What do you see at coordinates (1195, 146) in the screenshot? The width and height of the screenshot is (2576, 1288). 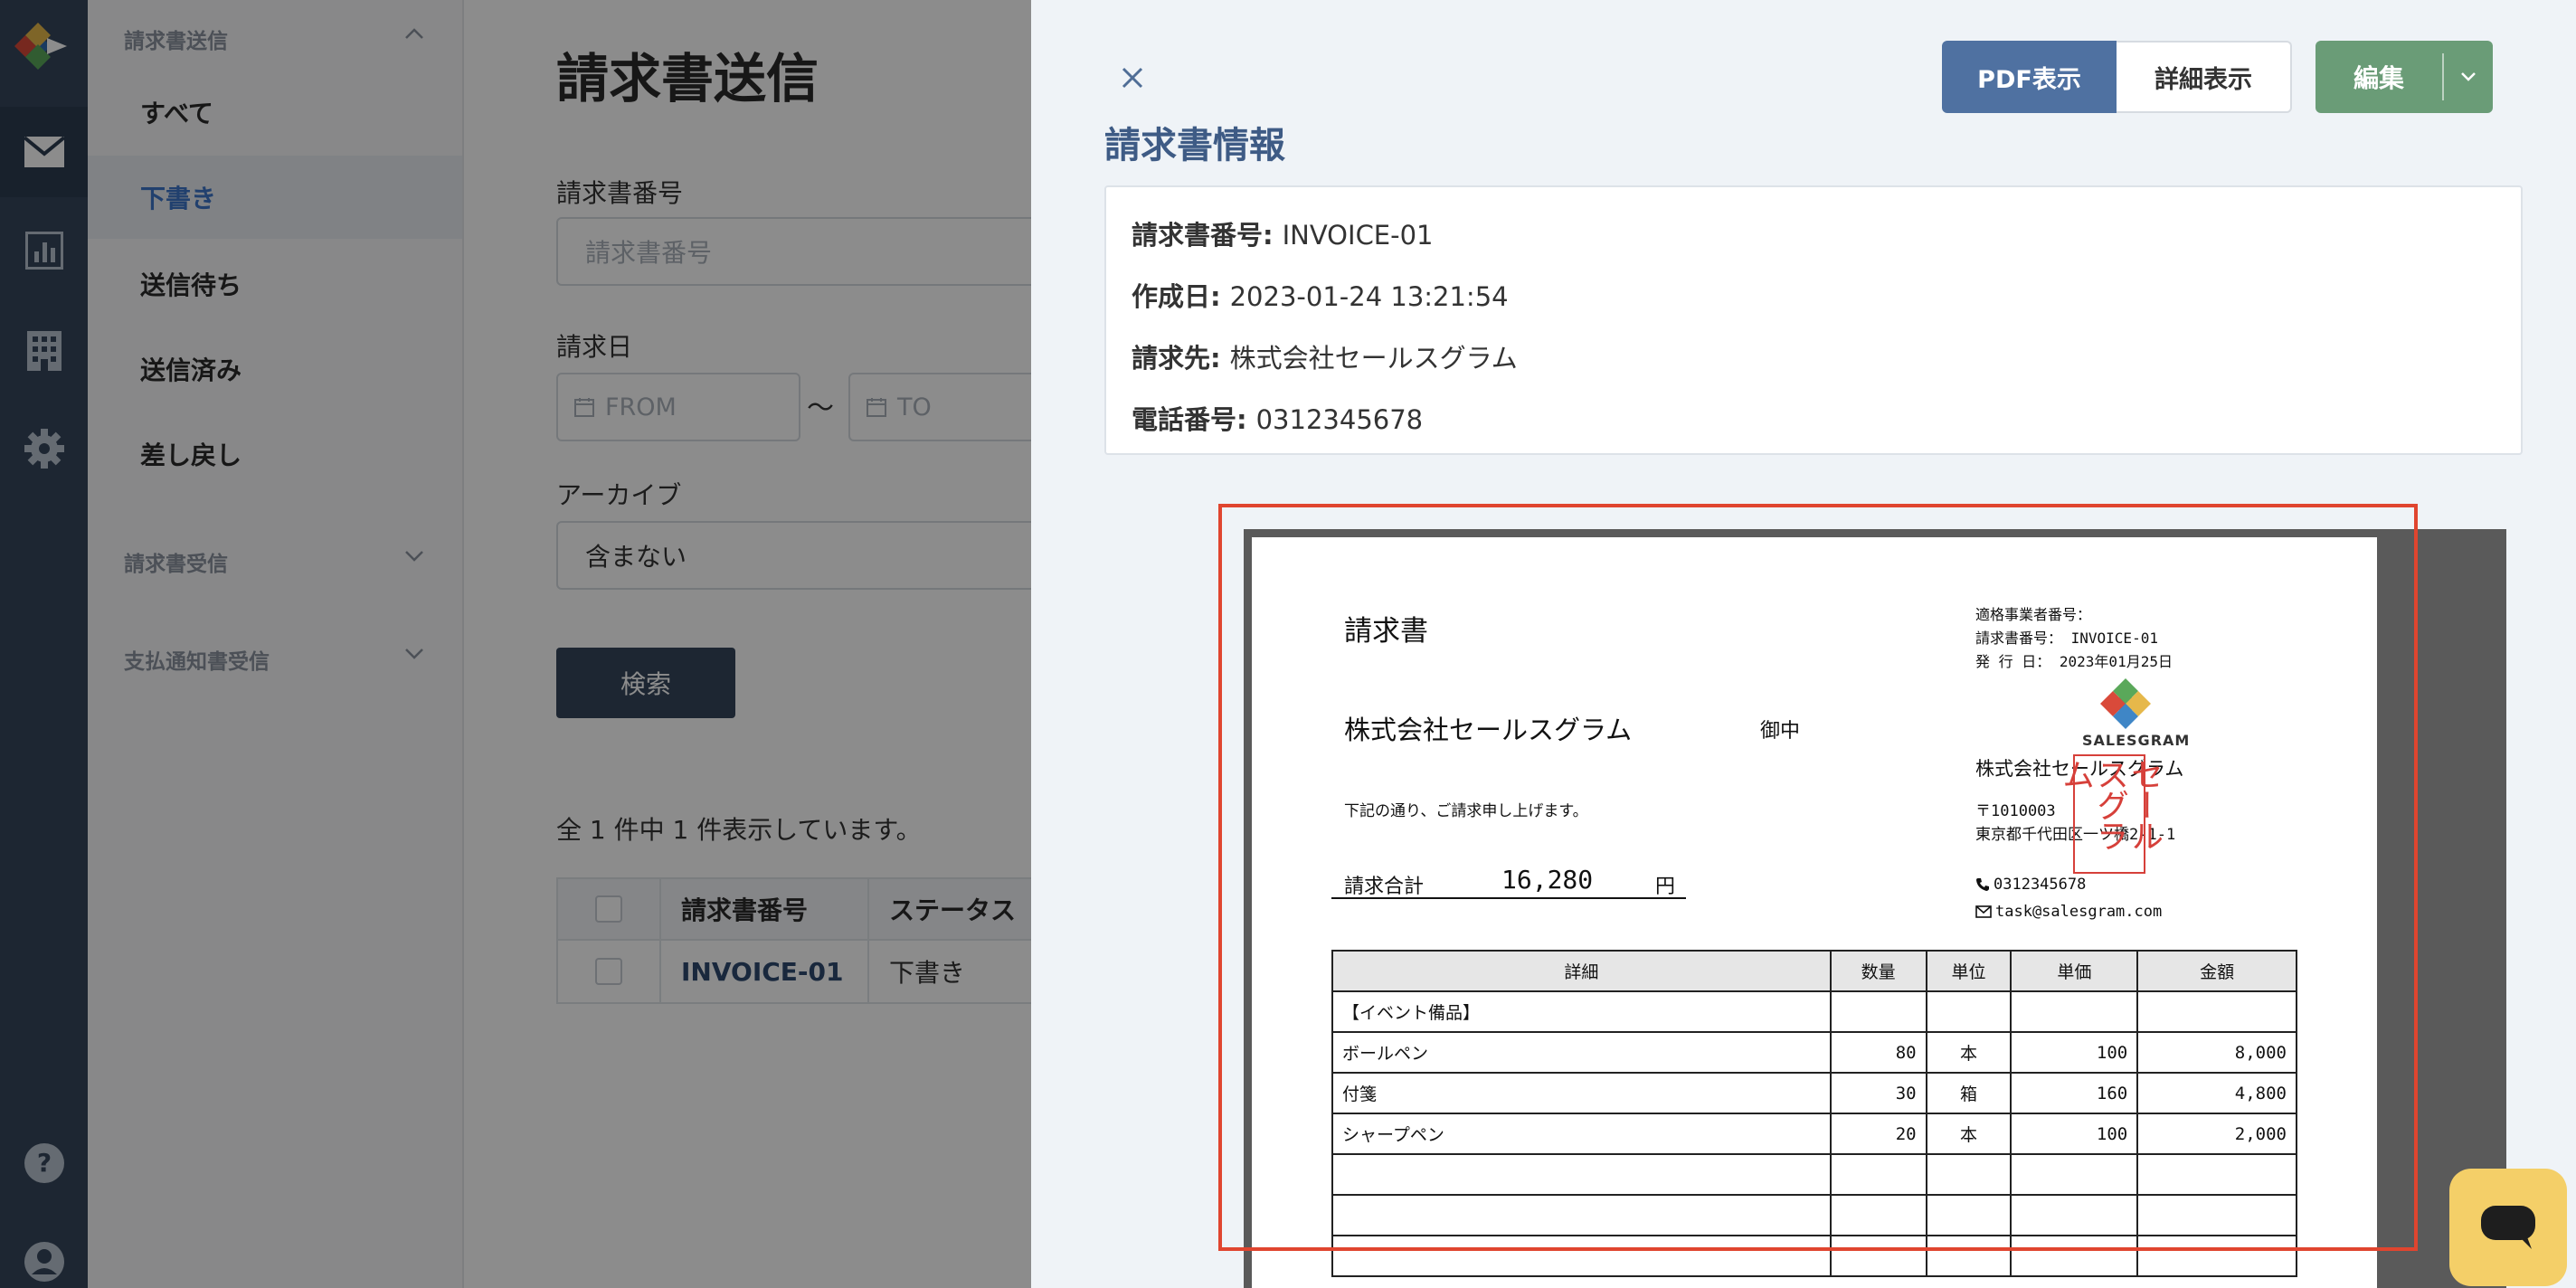 I see `info-title: 請求書情報` at bounding box center [1195, 146].